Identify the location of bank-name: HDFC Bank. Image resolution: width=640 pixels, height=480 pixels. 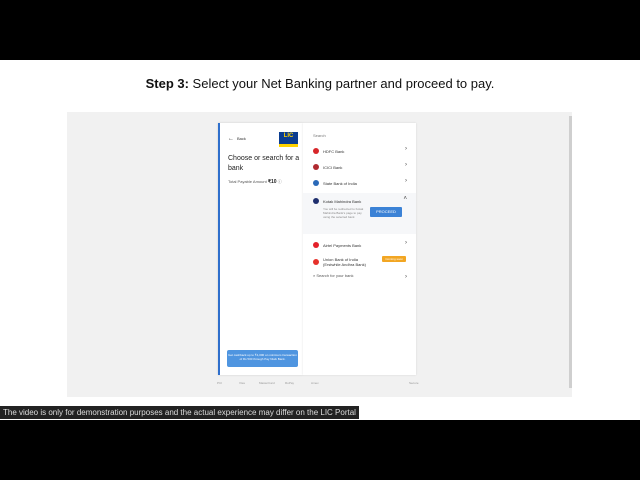
(334, 151).